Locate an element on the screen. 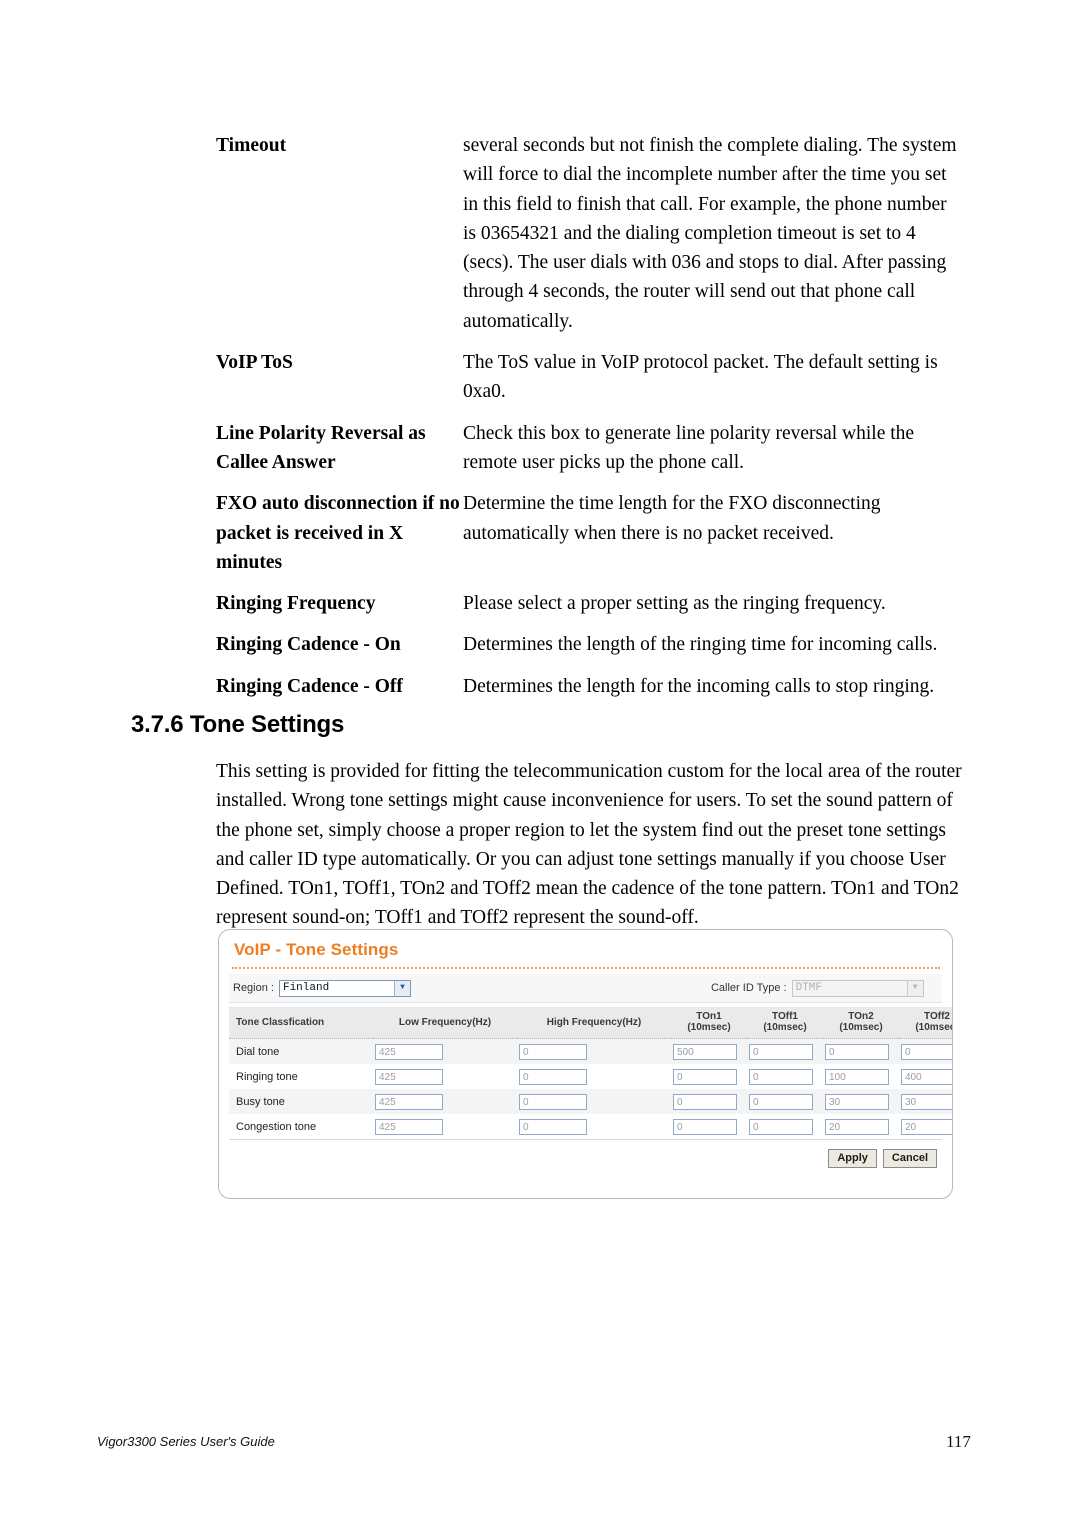 This screenshot has width=1080, height=1528. toff2-input: 30 is located at coordinates (926, 1101).